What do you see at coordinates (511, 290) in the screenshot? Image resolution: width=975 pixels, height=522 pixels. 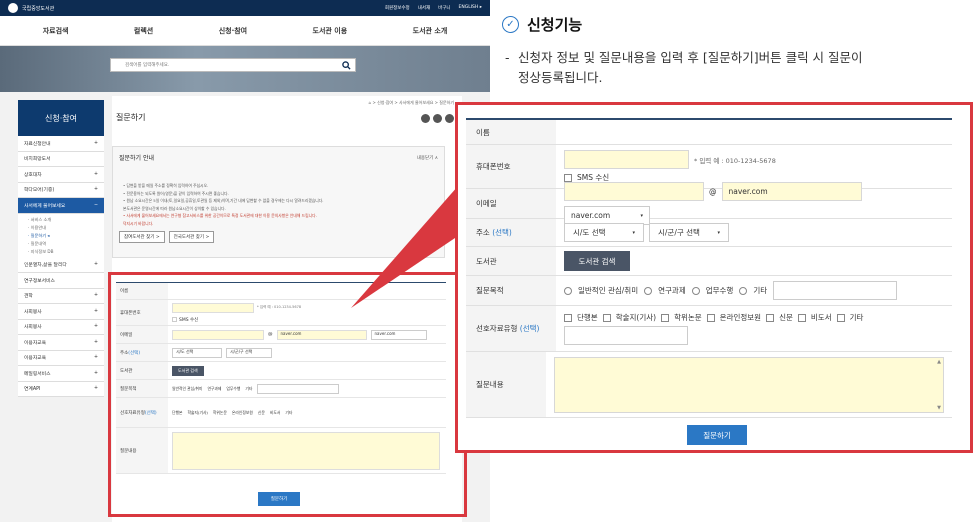 I see `purpose-label: 질문목적` at bounding box center [511, 290].